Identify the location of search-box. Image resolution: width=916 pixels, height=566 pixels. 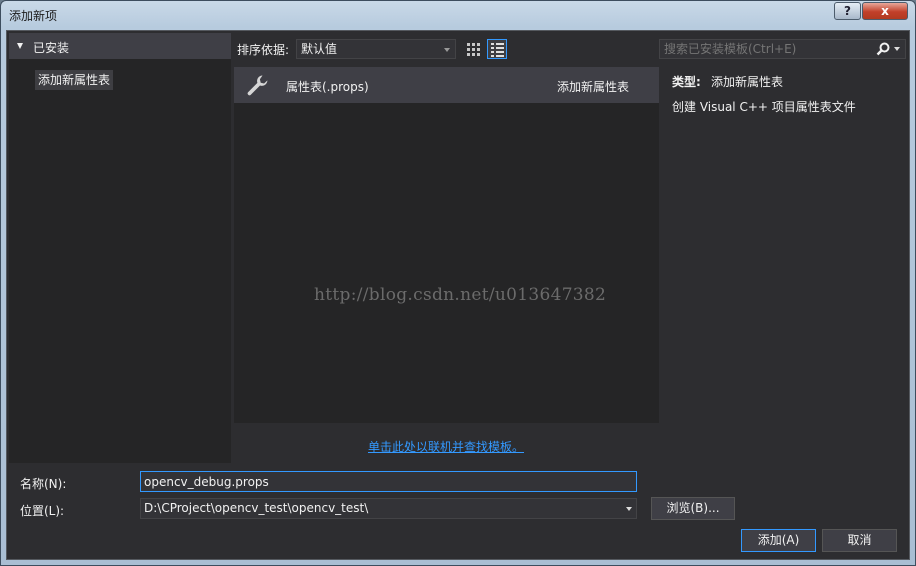
(782, 49).